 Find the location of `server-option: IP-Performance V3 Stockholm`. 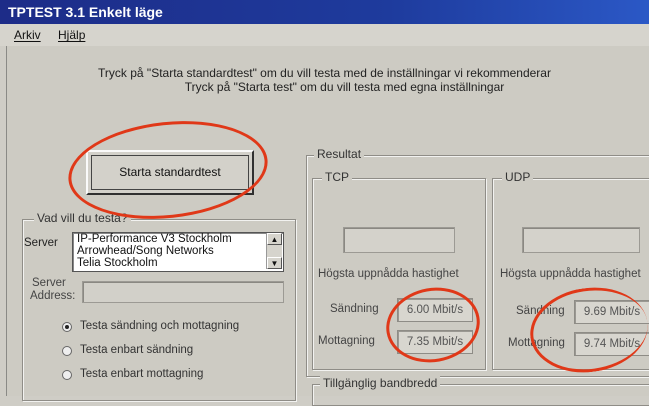

server-option: IP-Performance V3 Stockholm is located at coordinates (178, 239).